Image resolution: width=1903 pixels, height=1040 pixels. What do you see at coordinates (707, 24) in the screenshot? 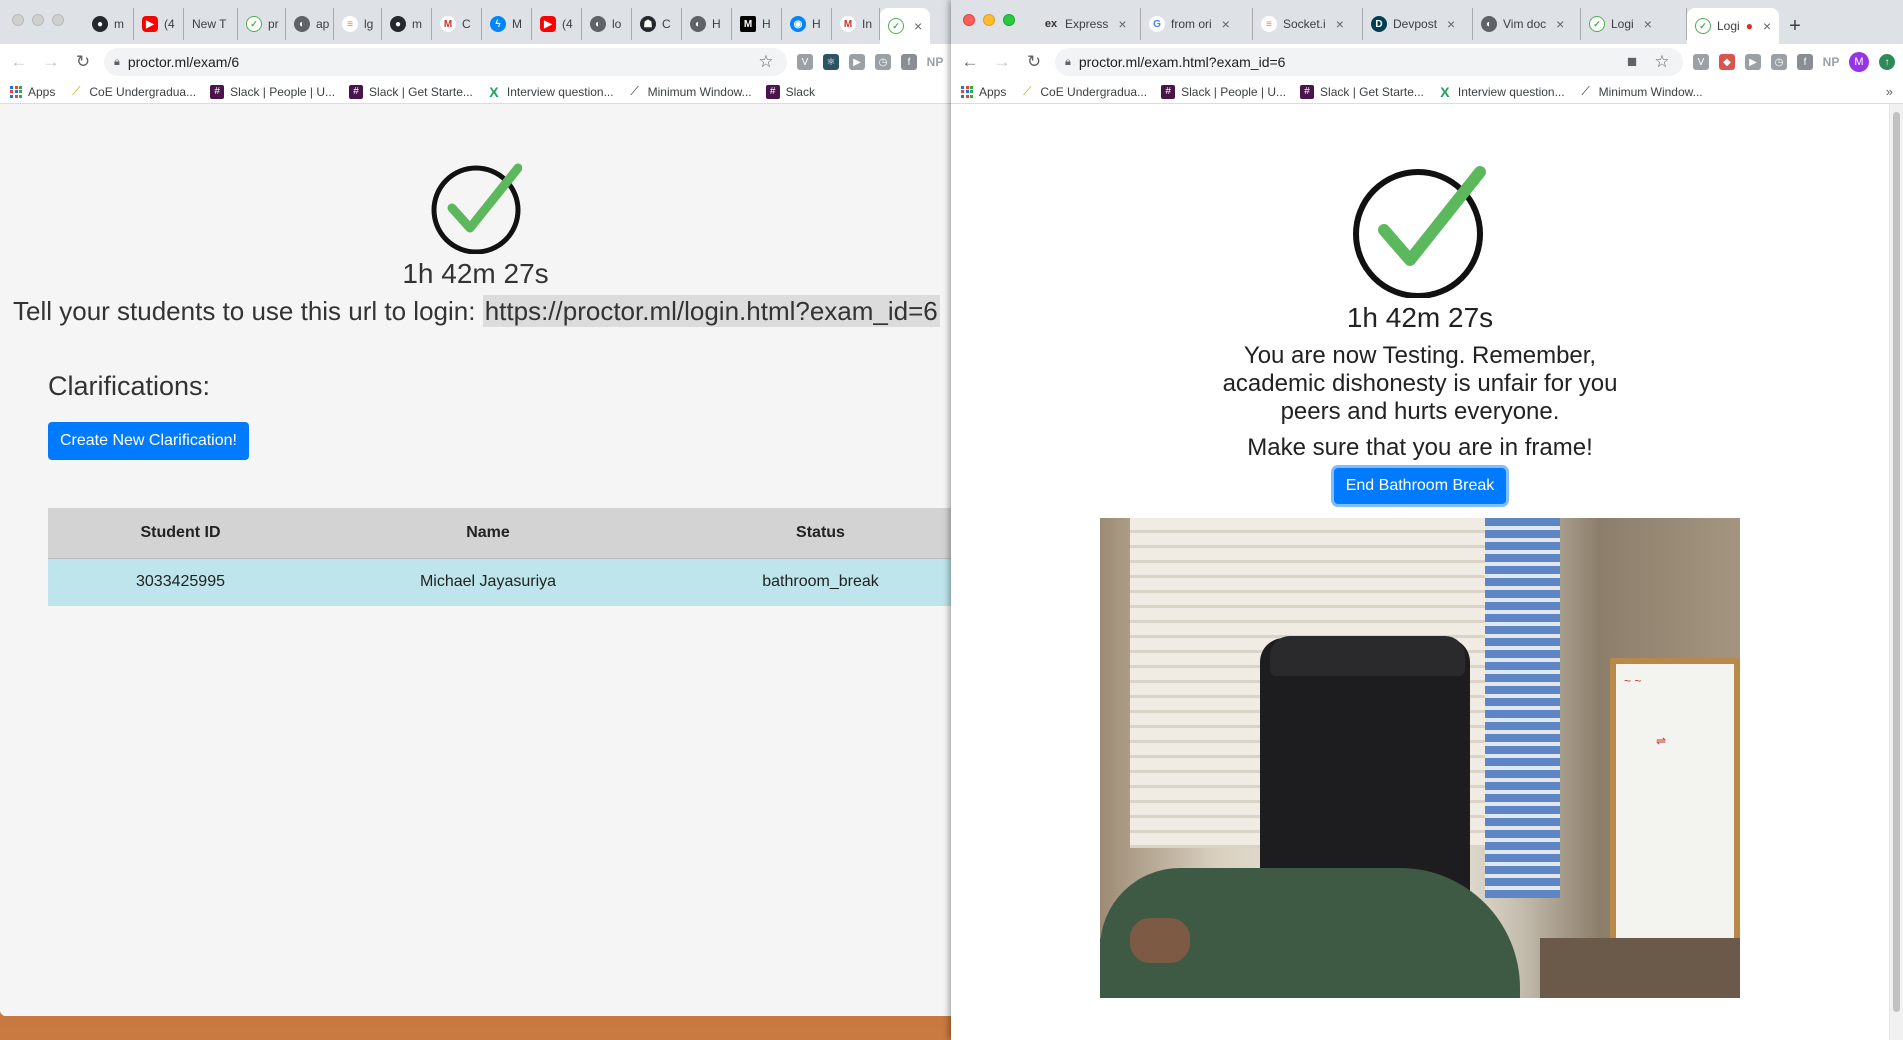
I see `browser-tab: ◐ H` at bounding box center [707, 24].